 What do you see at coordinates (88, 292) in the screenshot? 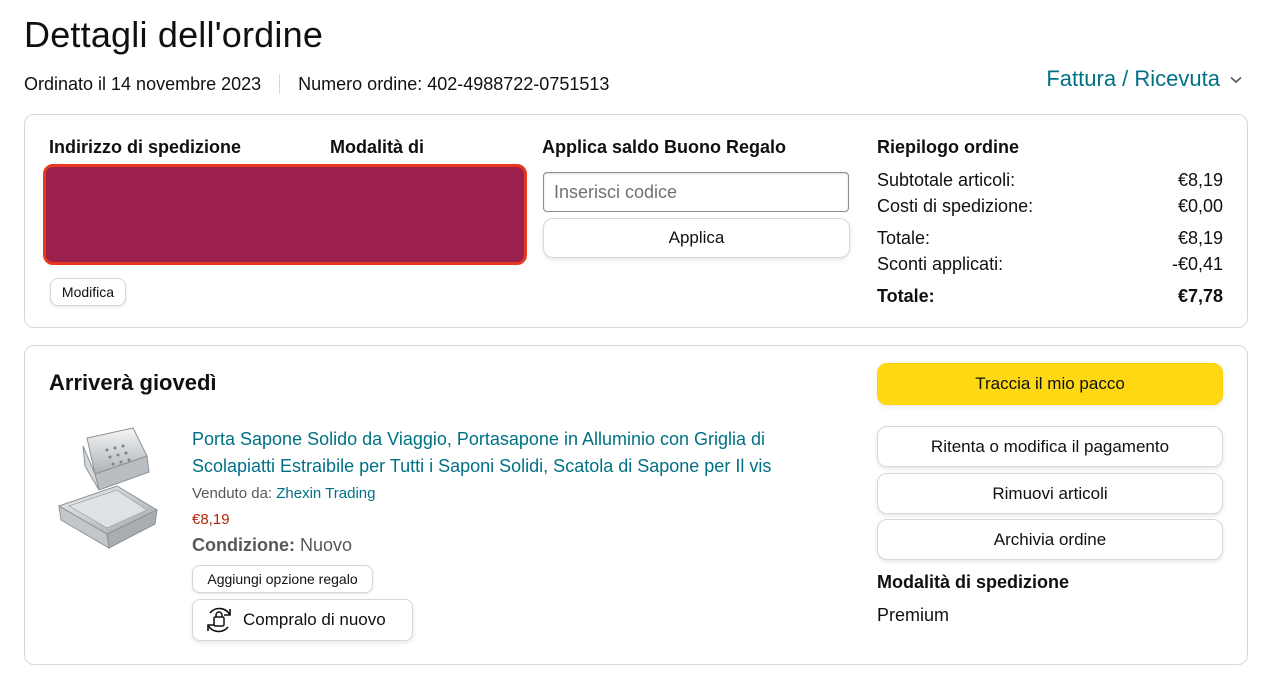
I see `edit-button: Modifica` at bounding box center [88, 292].